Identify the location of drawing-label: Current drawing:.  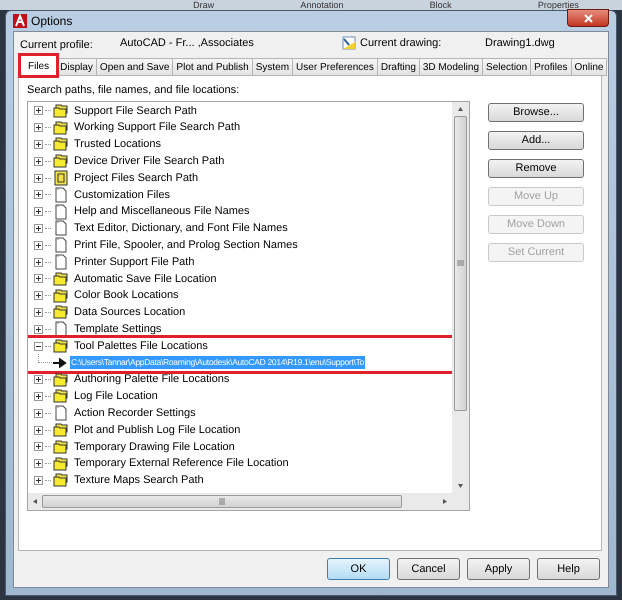
(401, 43).